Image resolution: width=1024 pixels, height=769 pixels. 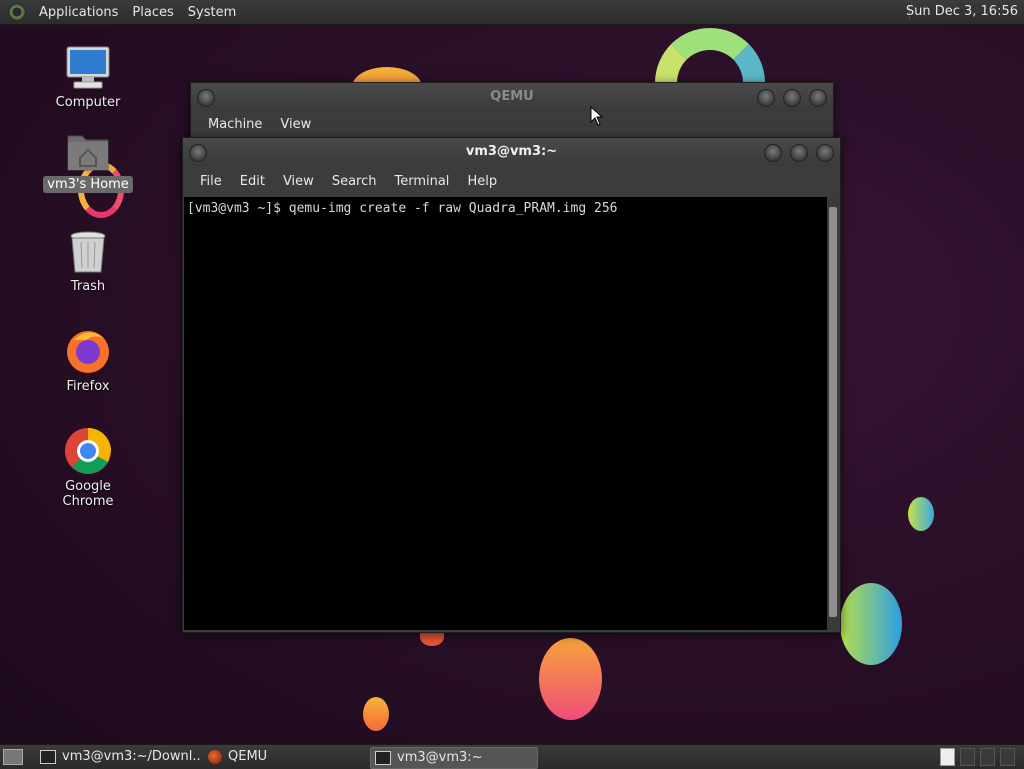 I want to click on terminal-scrollbar, so click(x=833, y=413).